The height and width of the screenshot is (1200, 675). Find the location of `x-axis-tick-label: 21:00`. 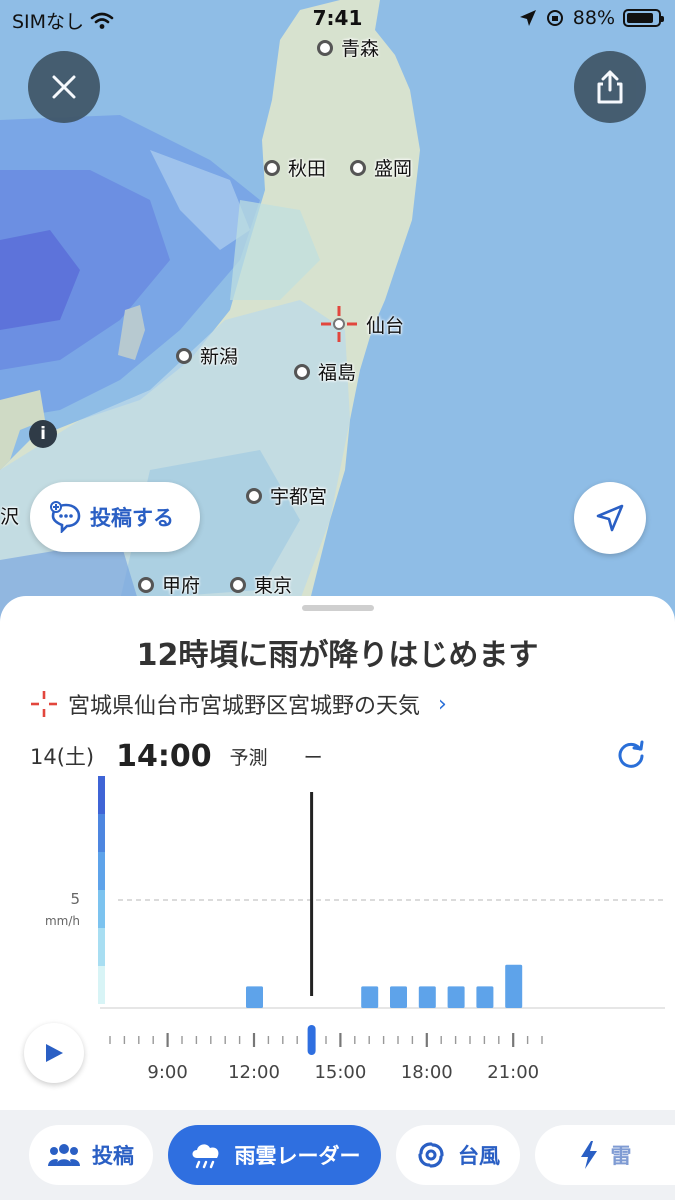

x-axis-tick-label: 21:00 is located at coordinates (513, 1072).